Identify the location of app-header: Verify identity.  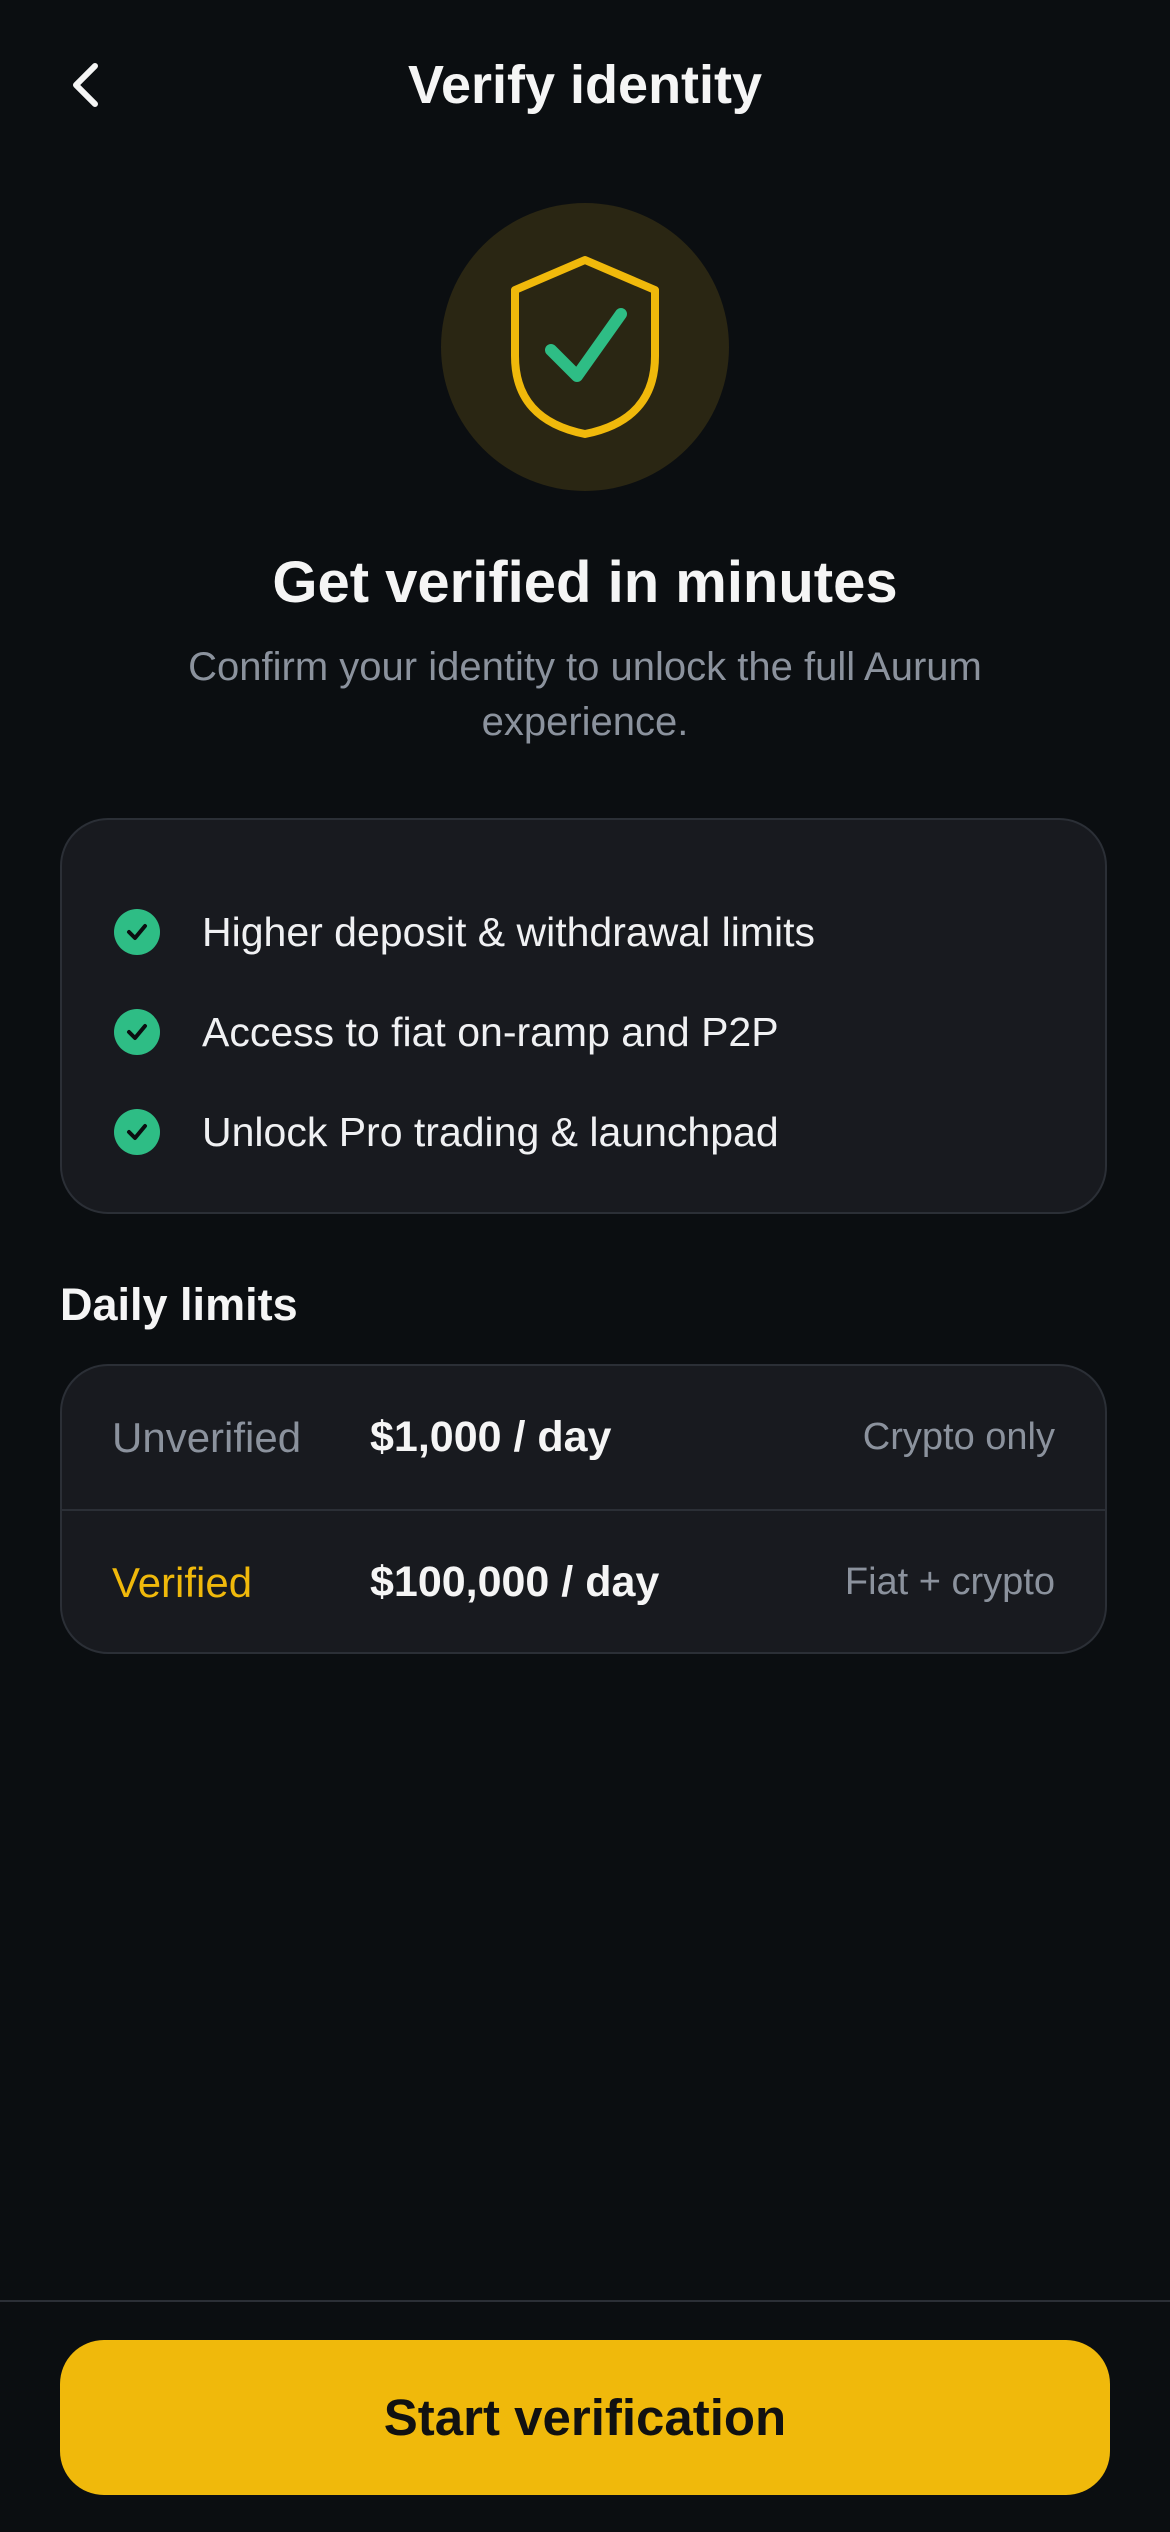
(585, 85).